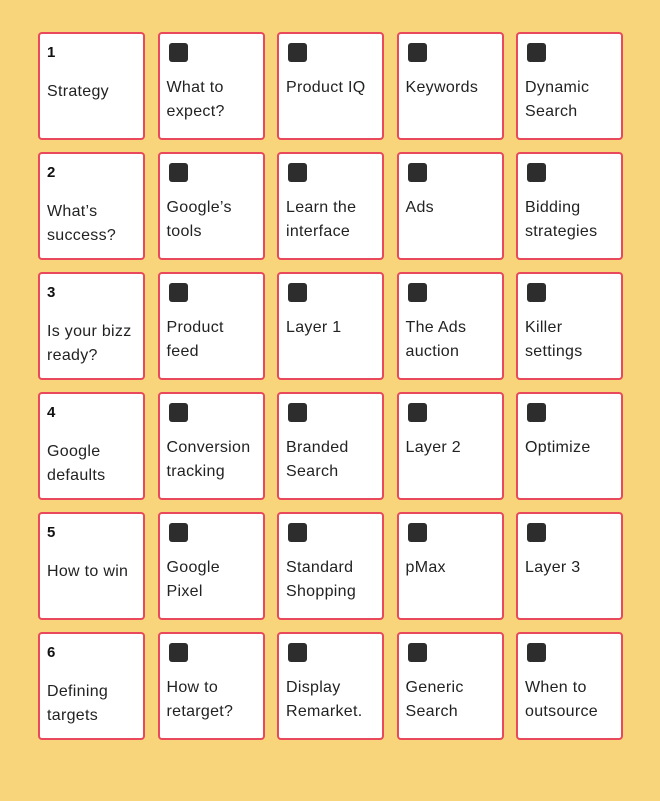  Describe the element at coordinates (199, 219) in the screenshot. I see `topic-label: Google’s tools` at that location.